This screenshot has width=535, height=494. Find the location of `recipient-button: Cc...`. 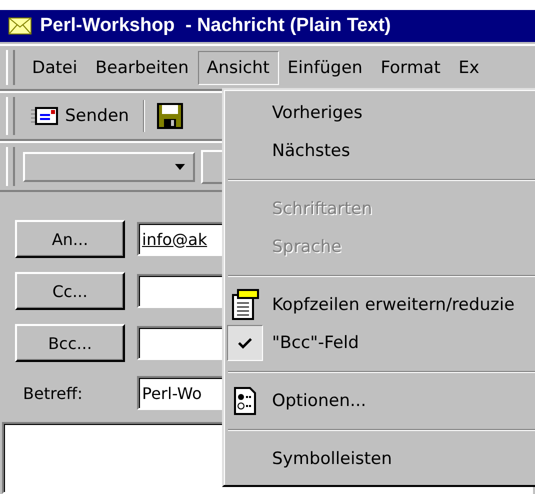

recipient-button: Cc... is located at coordinates (70, 291).